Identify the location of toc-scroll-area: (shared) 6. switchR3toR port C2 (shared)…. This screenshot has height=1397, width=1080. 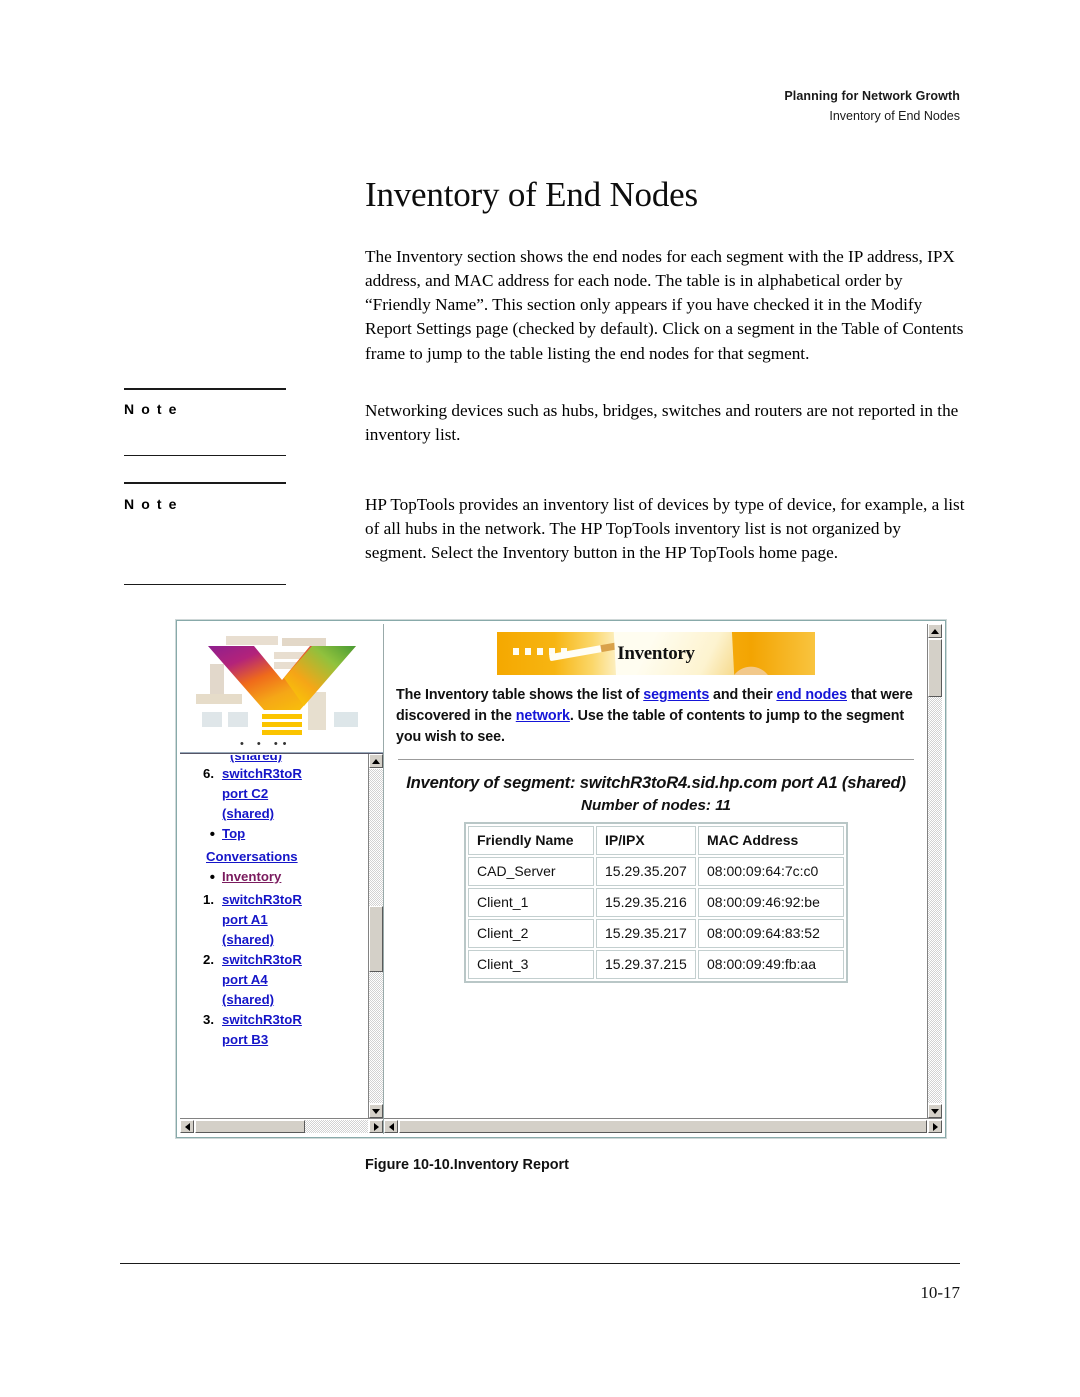
(274, 944).